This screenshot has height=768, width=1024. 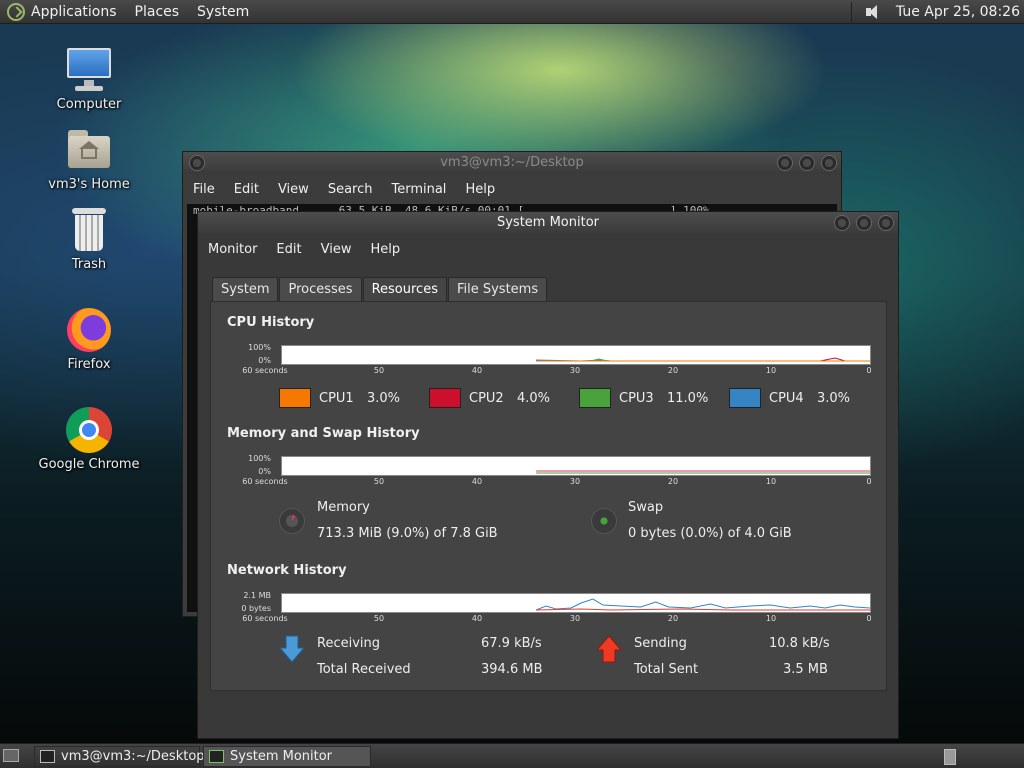 I want to click on cpu3-color-button, so click(x=595, y=398).